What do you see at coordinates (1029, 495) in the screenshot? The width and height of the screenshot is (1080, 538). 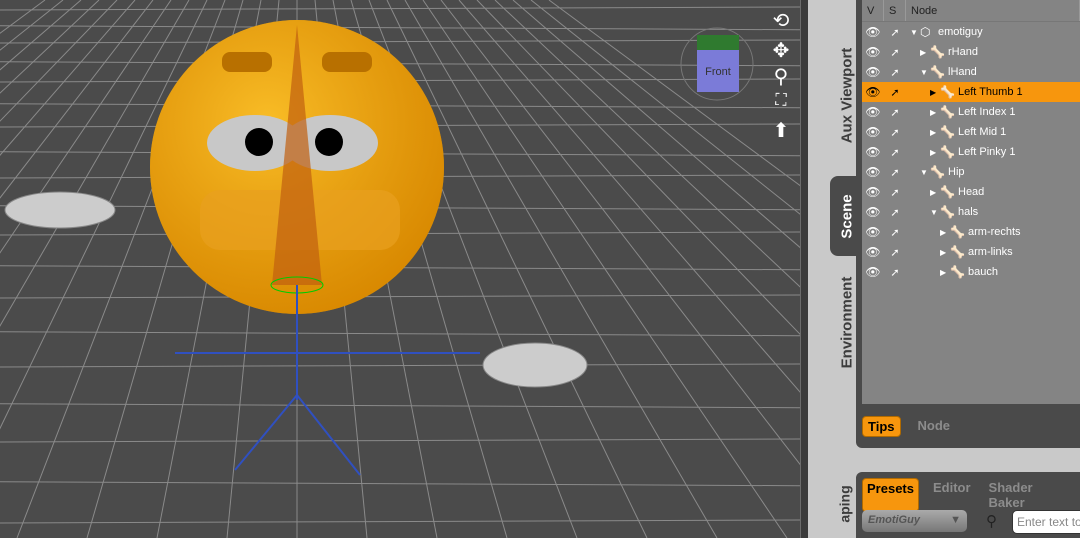 I see `tab-shader-baker: Shader Baker` at bounding box center [1029, 495].